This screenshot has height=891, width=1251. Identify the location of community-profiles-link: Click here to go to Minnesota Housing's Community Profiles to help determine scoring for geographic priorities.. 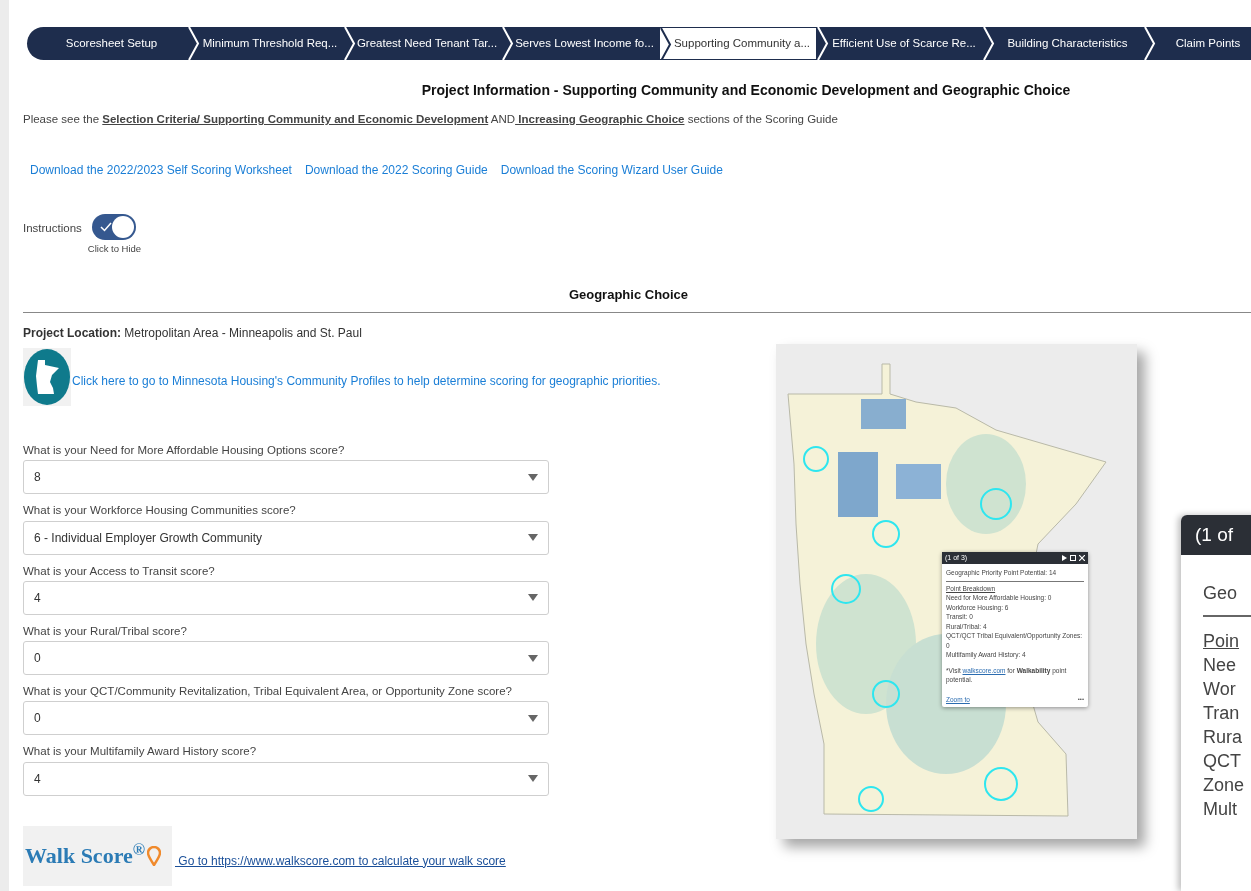
(366, 381).